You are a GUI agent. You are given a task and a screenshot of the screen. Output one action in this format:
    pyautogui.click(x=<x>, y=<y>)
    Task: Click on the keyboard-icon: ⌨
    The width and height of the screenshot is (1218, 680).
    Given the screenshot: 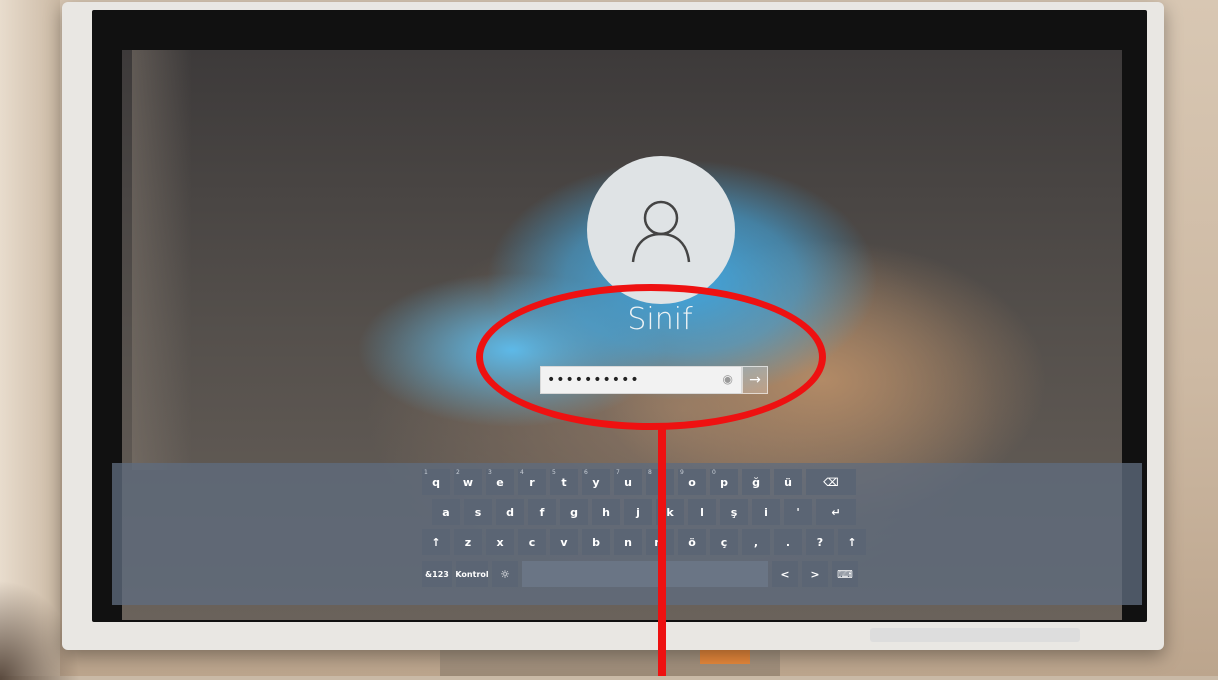 What is the action you would take?
    pyautogui.click(x=845, y=574)
    